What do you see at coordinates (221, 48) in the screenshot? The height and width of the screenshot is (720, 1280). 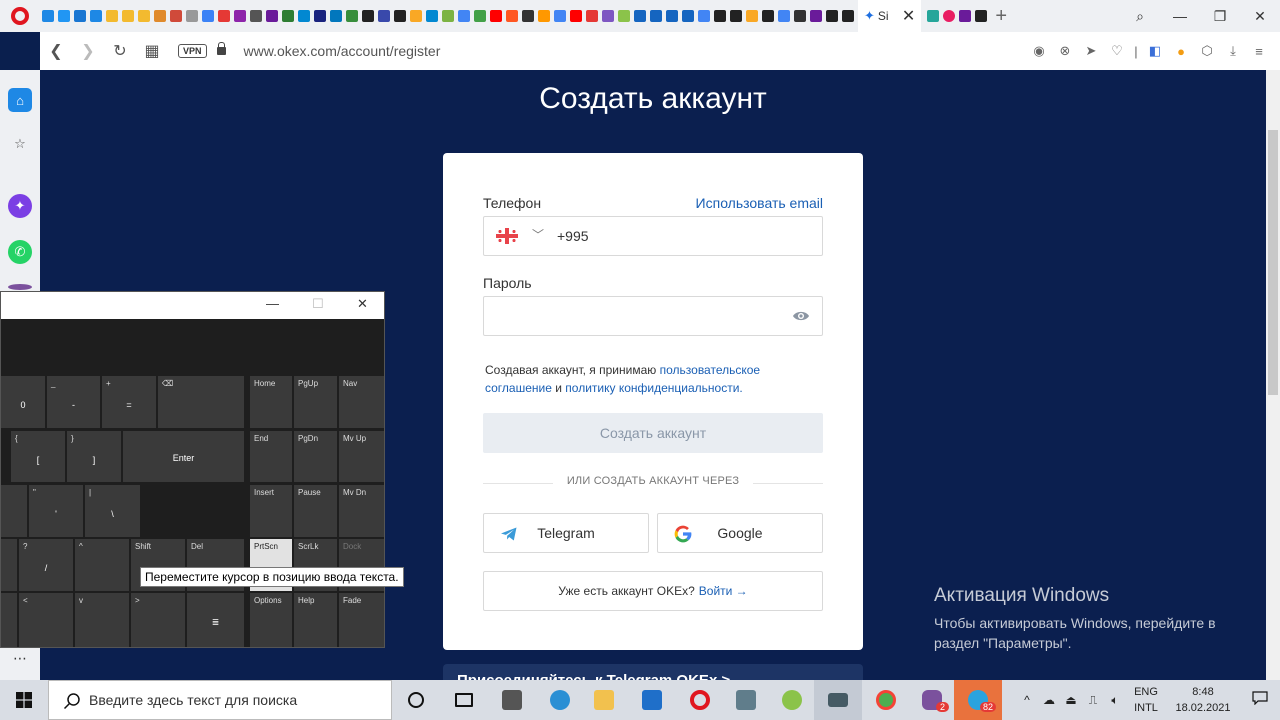 I see `lock-icon` at bounding box center [221, 48].